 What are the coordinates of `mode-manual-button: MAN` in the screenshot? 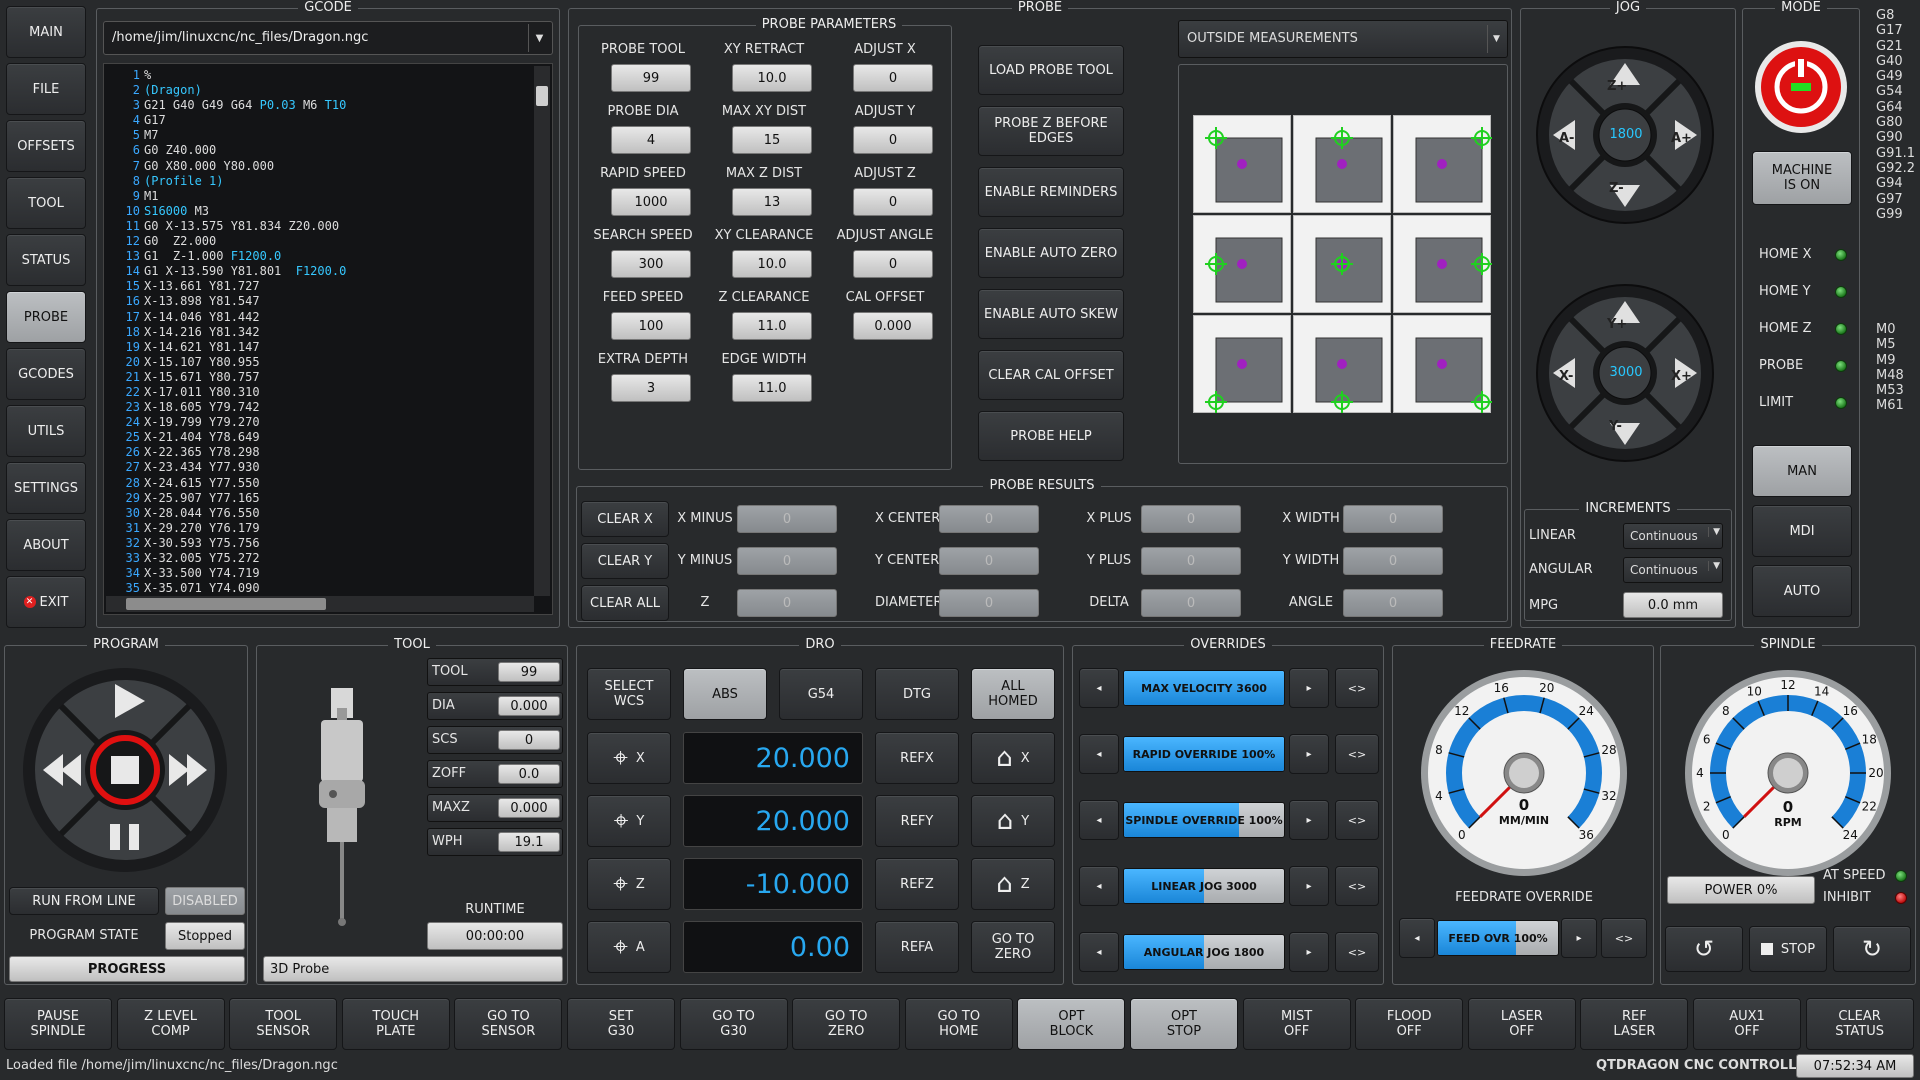 It's located at (1802, 471).